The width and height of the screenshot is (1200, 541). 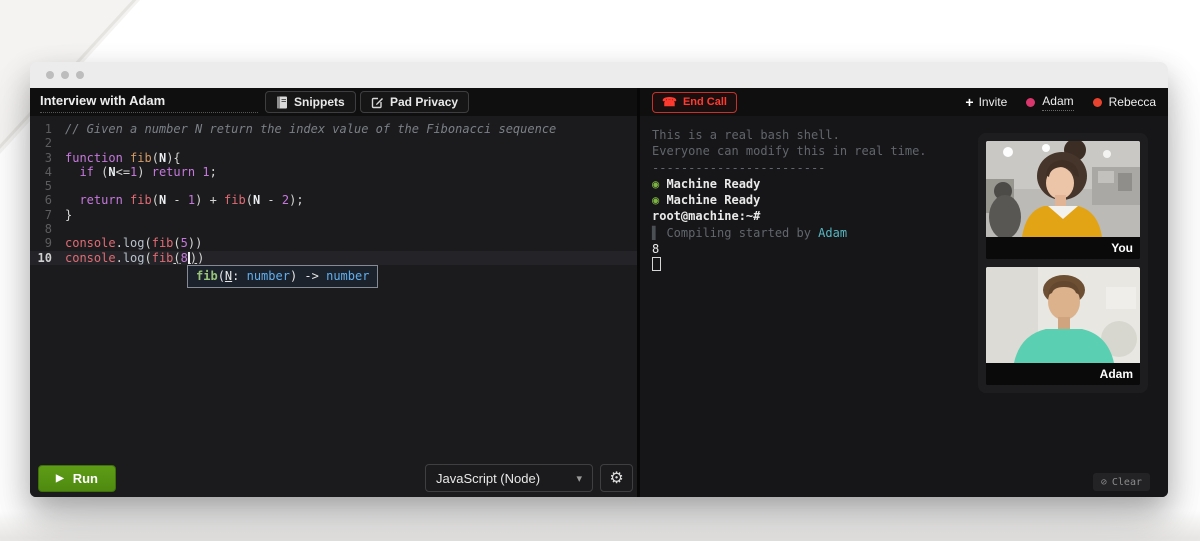 I want to click on invite-button: + Invite, so click(x=986, y=102).